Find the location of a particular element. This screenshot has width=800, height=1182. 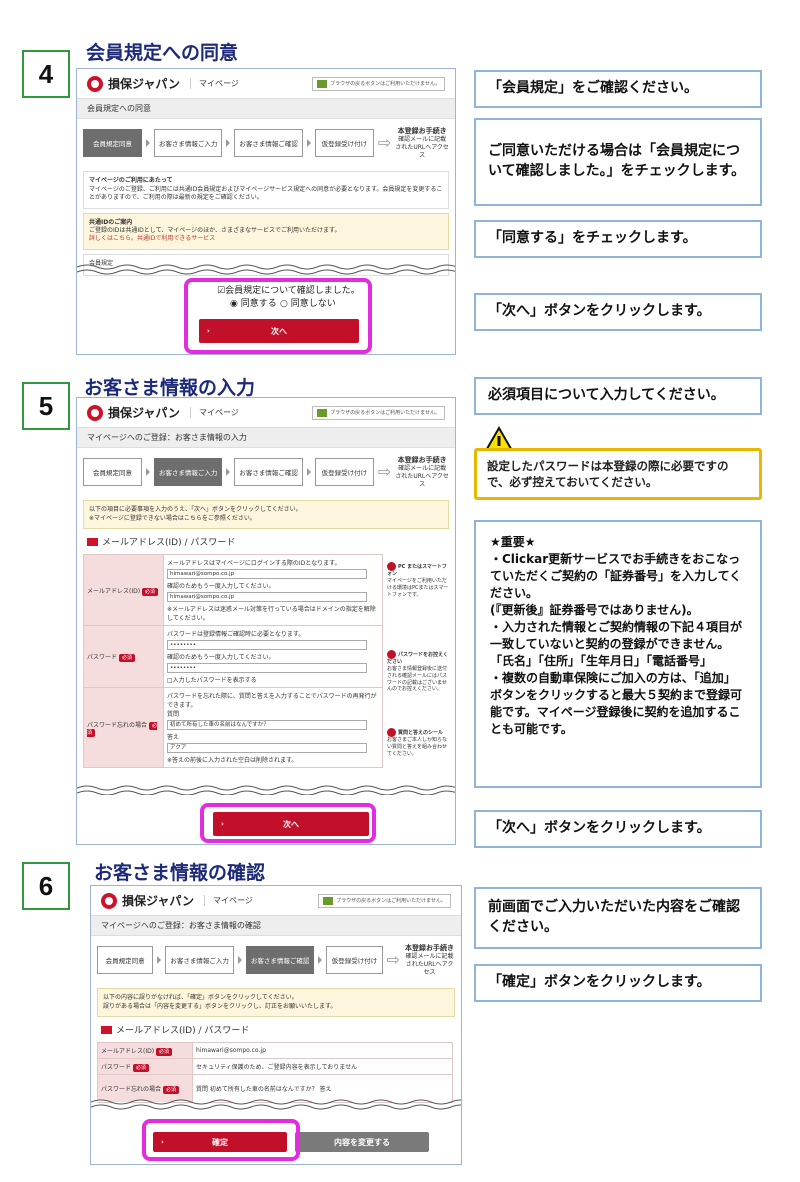

page-bar: マイページへのご登録：お客さま情報の確認 is located at coordinates (276, 926).